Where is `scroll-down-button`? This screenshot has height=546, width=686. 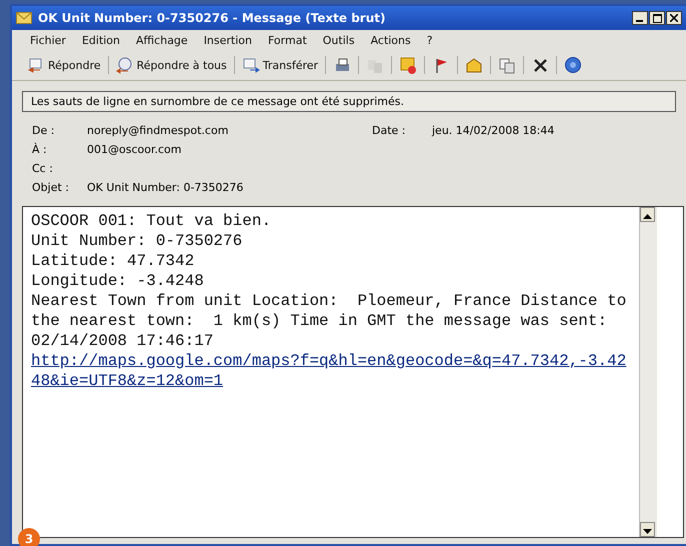 scroll-down-button is located at coordinates (647, 529).